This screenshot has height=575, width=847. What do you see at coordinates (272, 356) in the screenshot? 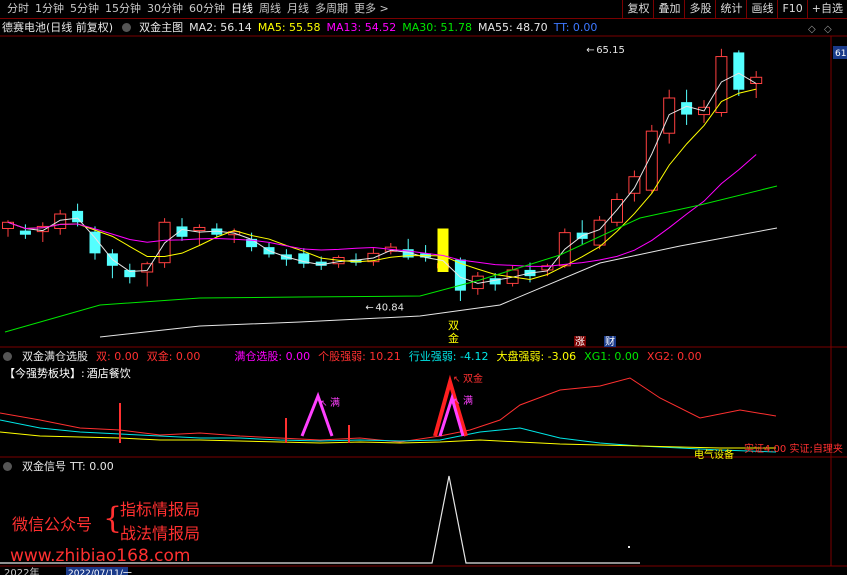
I see `sub1-value-2: 满仓选股: 0.00` at bounding box center [272, 356].